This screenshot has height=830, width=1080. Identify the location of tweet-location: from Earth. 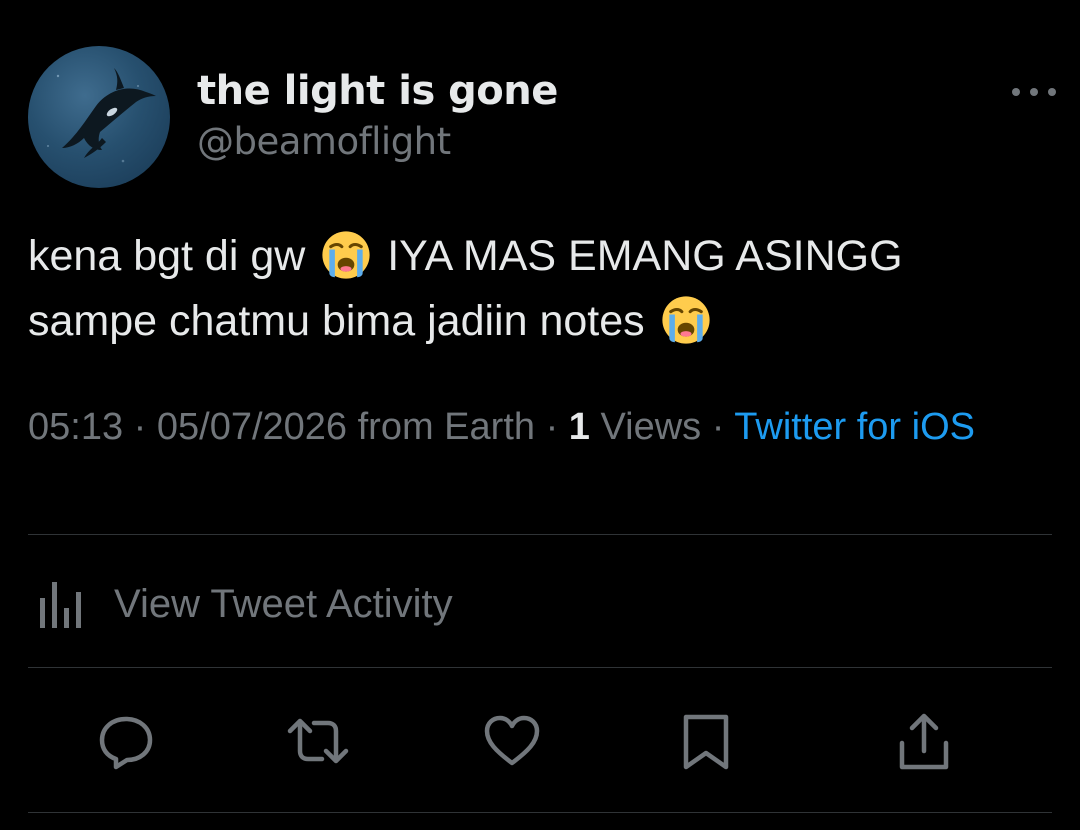
(446, 427).